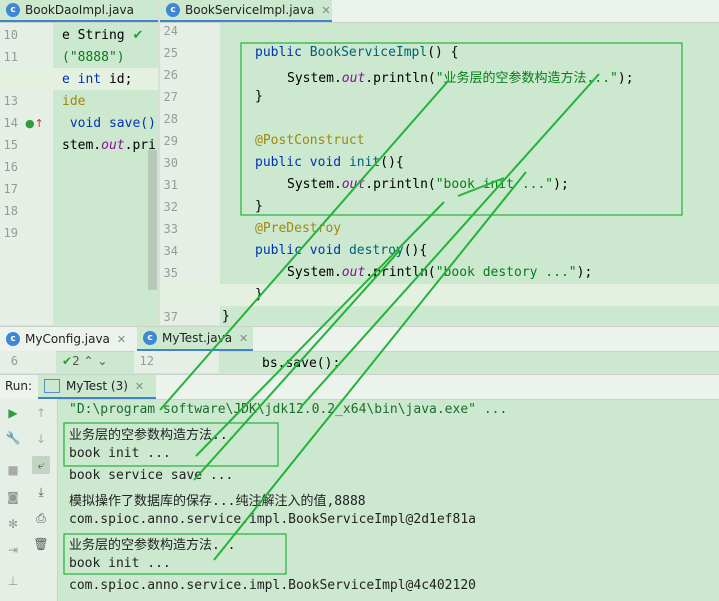 The width and height of the screenshot is (719, 601). I want to click on line-number: 16, so click(10, 167).